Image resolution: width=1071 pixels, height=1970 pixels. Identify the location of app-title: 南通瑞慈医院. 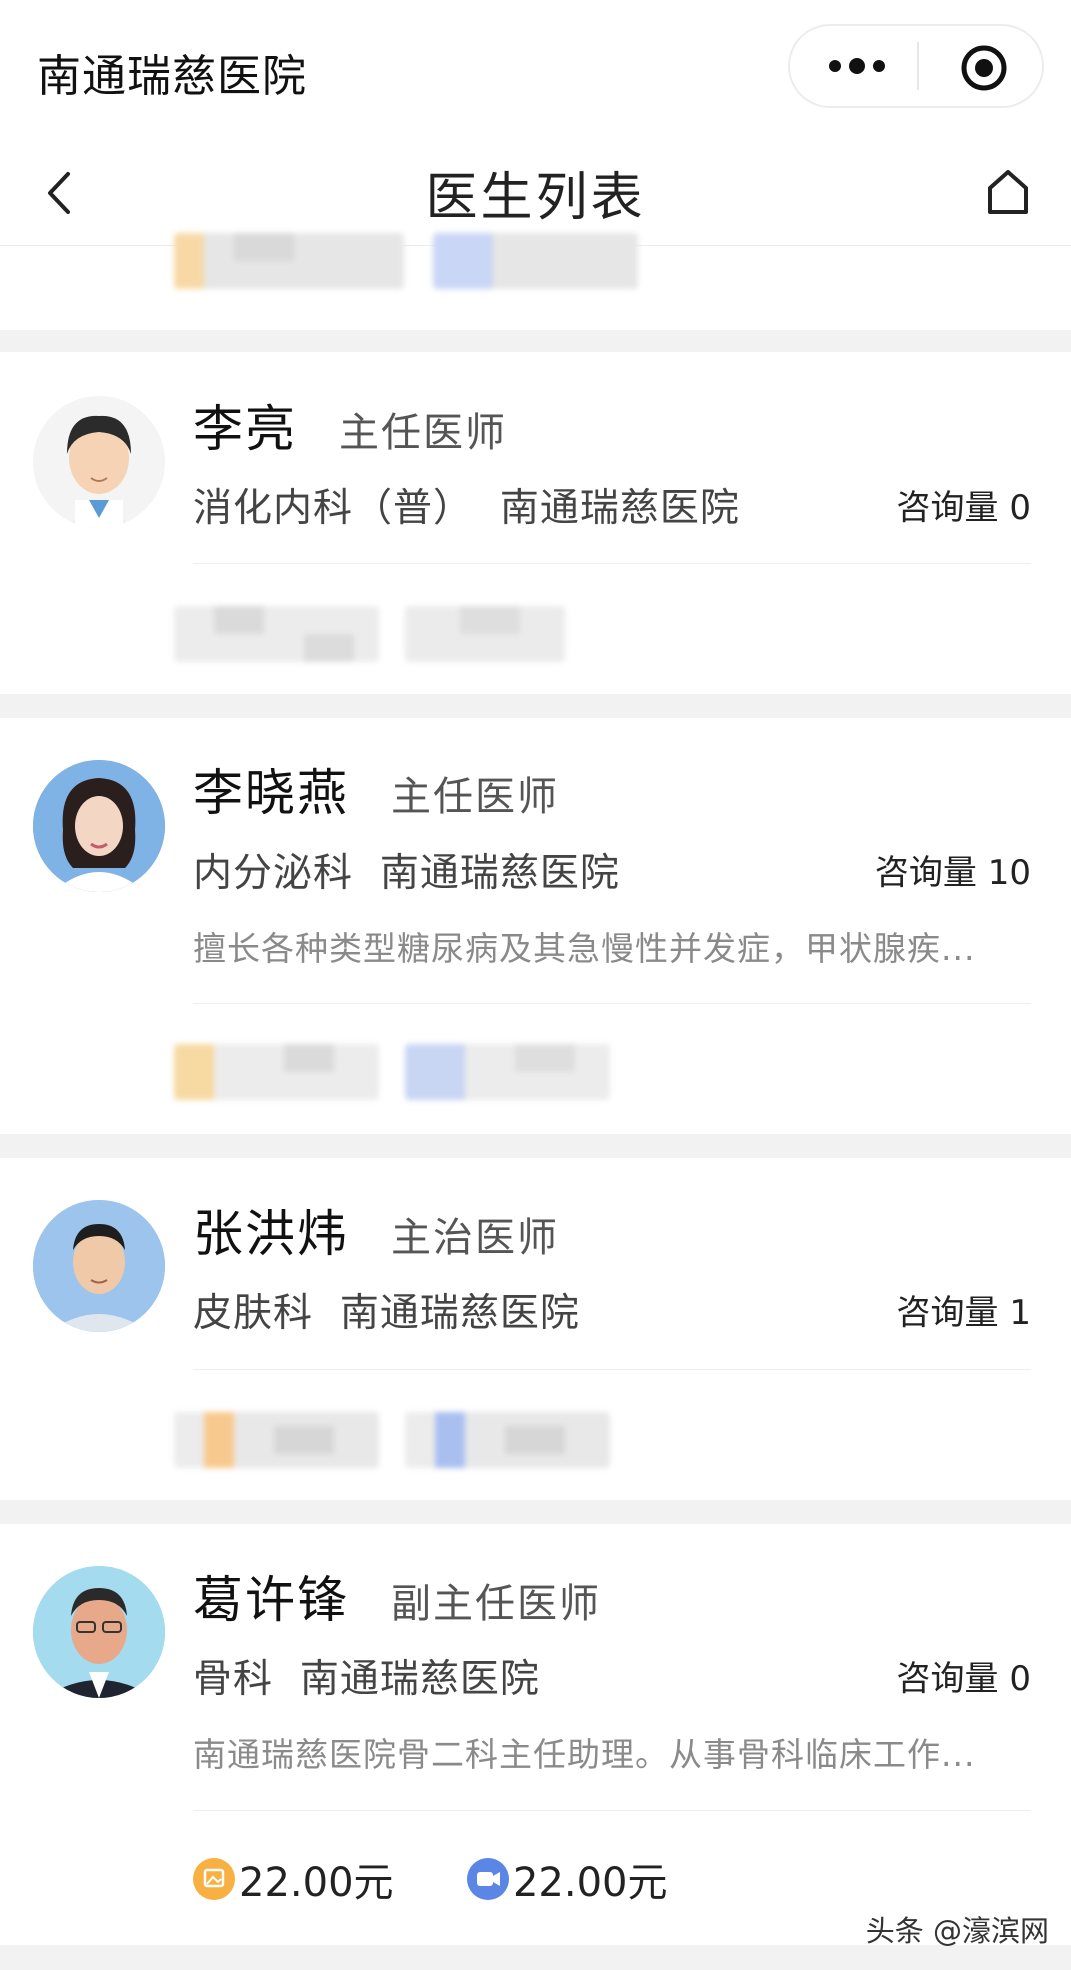
(172, 76).